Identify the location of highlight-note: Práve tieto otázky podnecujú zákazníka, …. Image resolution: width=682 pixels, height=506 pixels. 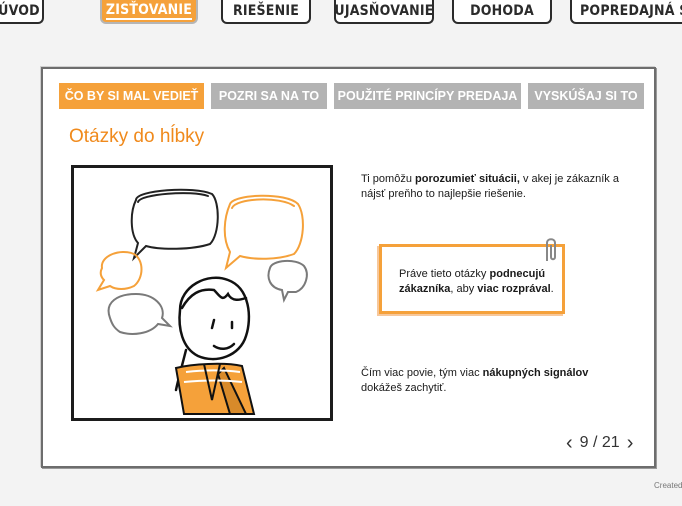
(472, 279).